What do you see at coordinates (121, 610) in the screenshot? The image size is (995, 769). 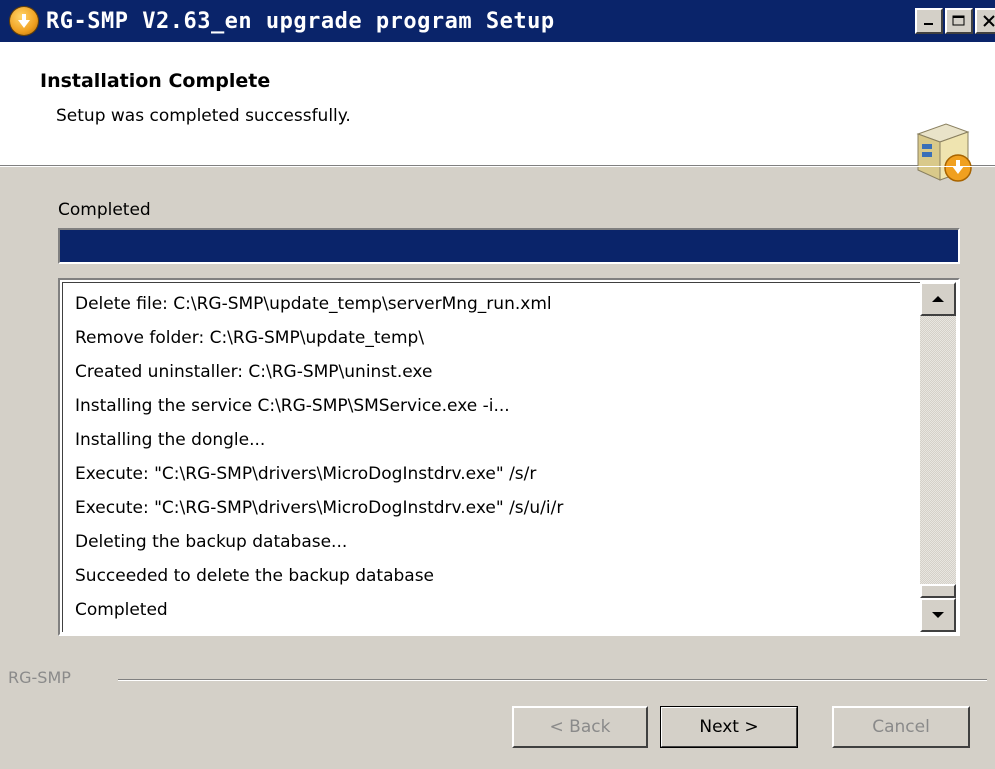 I see `log-line: Completed` at bounding box center [121, 610].